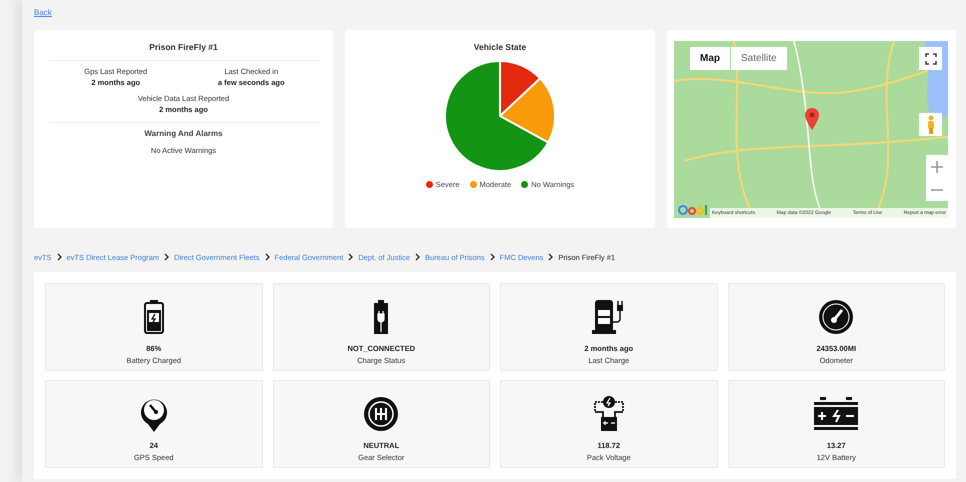  I want to click on gauge-icon, so click(836, 317).